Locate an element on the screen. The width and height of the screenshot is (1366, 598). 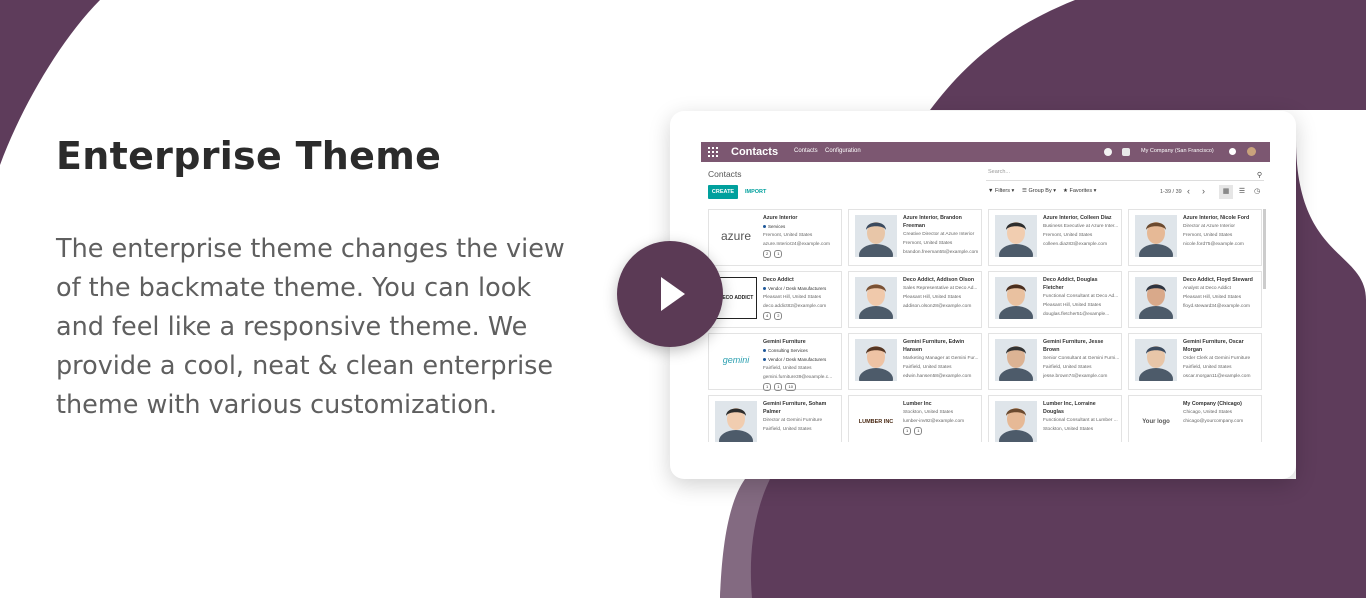
contact-detail: floyd.steward34@example.com is located at coordinates (1216, 306).